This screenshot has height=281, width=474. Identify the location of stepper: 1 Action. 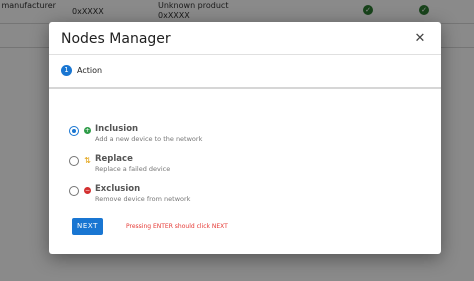
(81, 70).